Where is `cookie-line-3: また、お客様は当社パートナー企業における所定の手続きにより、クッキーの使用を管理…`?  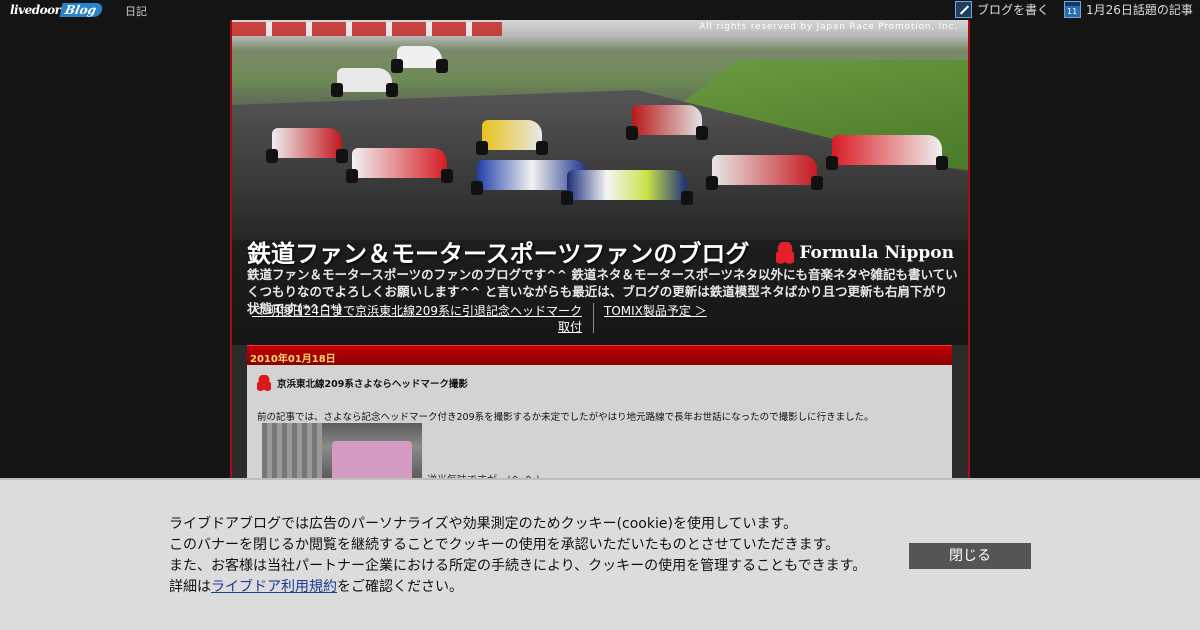 cookie-line-3: また、お客様は当社パートナー企業における所定の手続きにより、クッキーの使用を管理… is located at coordinates (518, 566).